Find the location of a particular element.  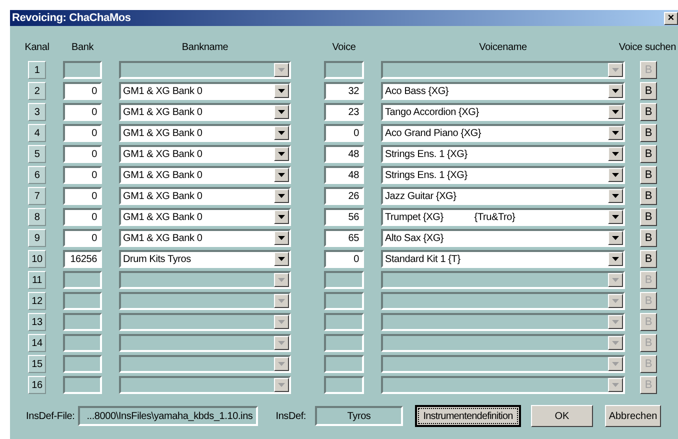

column-header: Voicename is located at coordinates (503, 47).